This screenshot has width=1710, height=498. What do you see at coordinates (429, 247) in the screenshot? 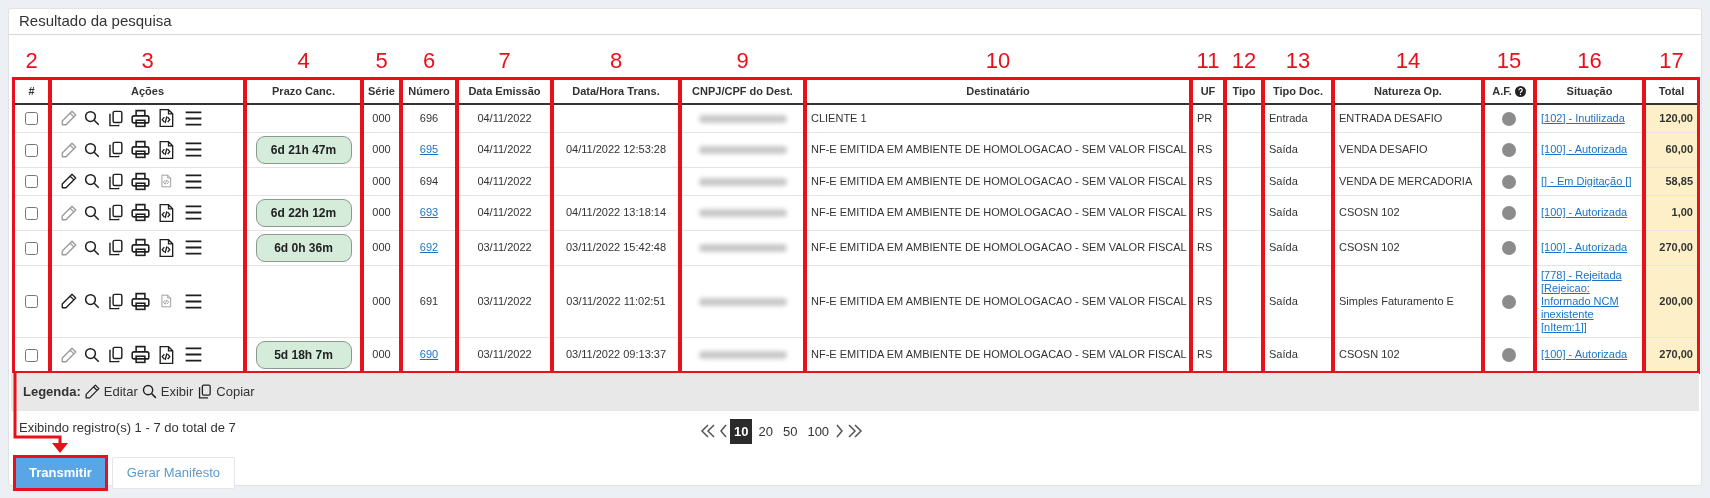
I see `invoice-number-link: 692` at bounding box center [429, 247].